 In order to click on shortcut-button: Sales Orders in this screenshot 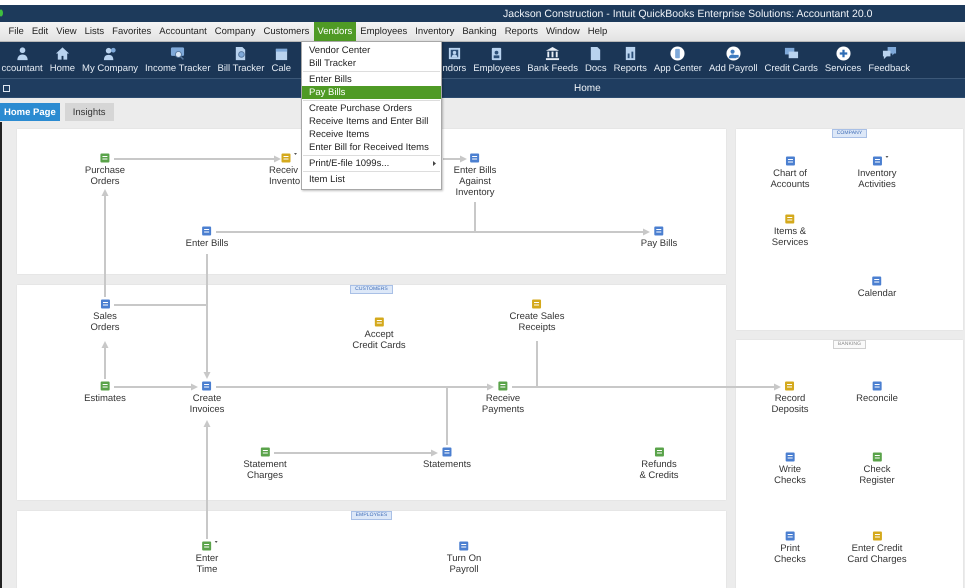, I will do `click(105, 316)`.